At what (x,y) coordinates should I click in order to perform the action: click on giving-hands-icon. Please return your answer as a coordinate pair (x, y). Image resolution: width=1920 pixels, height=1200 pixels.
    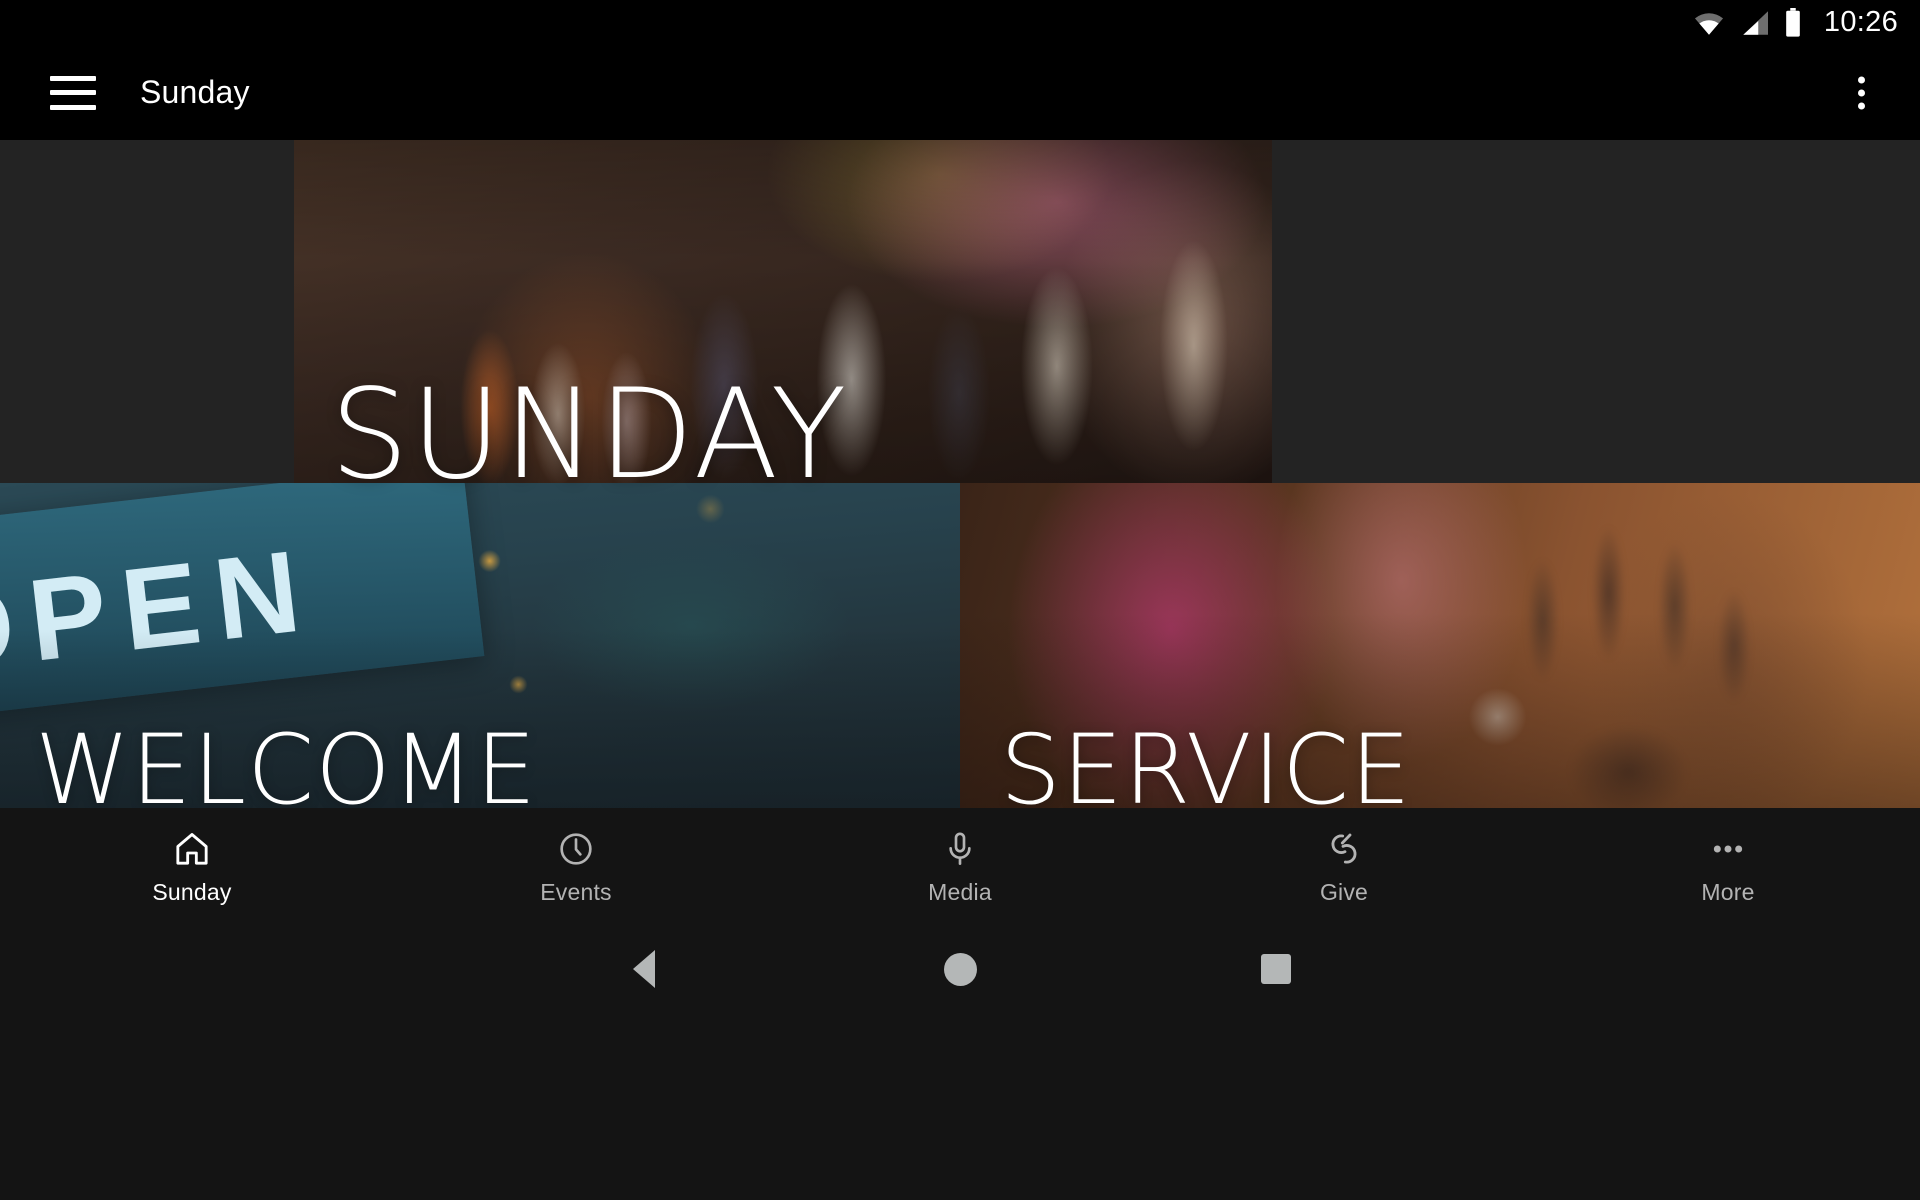
    Looking at the image, I should click on (1344, 849).